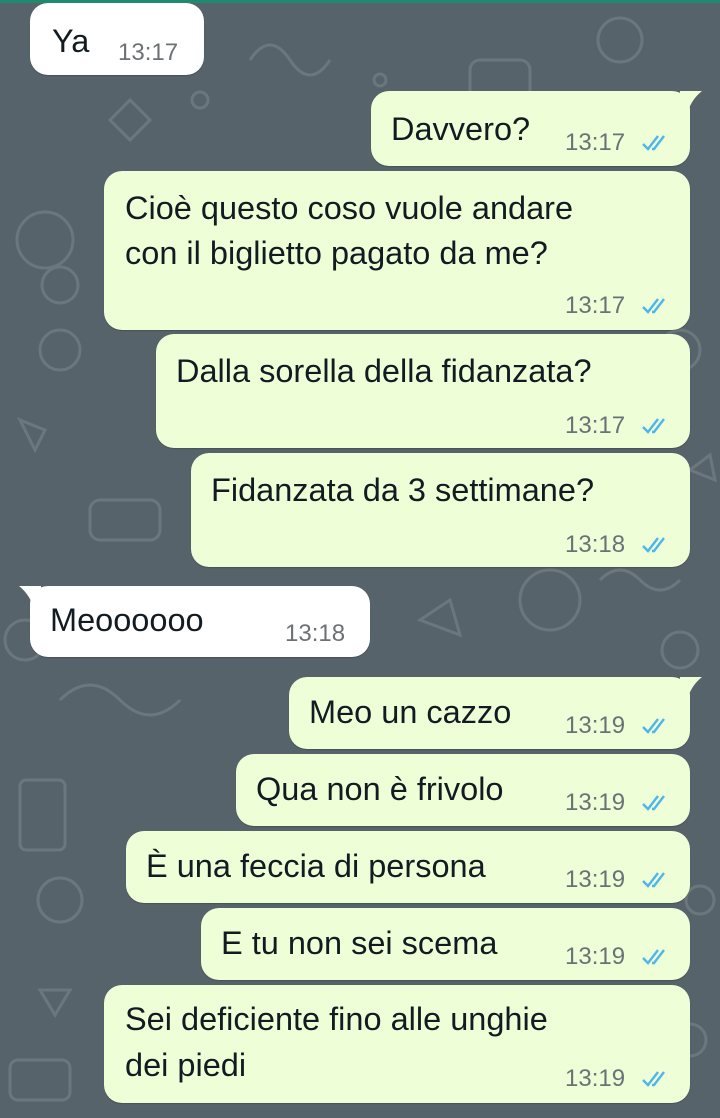  Describe the element at coordinates (380, 789) in the screenshot. I see `message-text: Qua non è frivolo` at that location.